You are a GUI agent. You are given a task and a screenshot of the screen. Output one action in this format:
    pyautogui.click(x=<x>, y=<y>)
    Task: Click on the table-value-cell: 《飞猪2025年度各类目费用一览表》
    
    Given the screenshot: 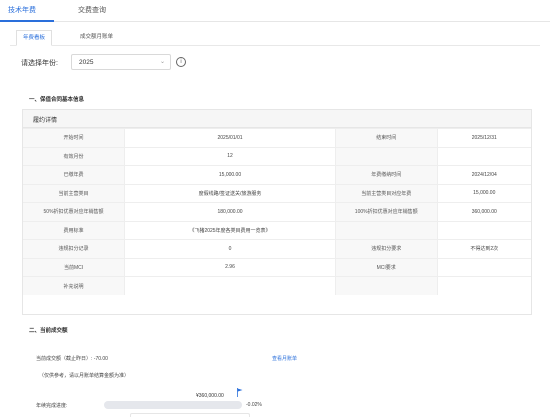 What is the action you would take?
    pyautogui.click(x=230, y=230)
    